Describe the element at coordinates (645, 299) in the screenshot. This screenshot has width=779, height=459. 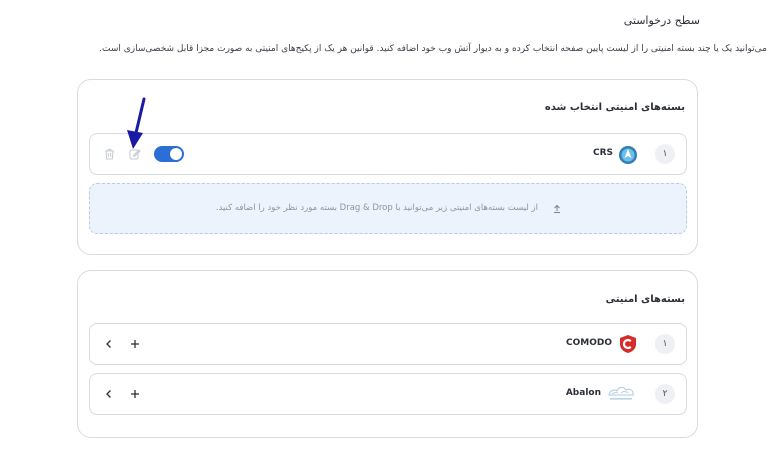
I see `available-packages-title: بسته‌های امنیتی` at that location.